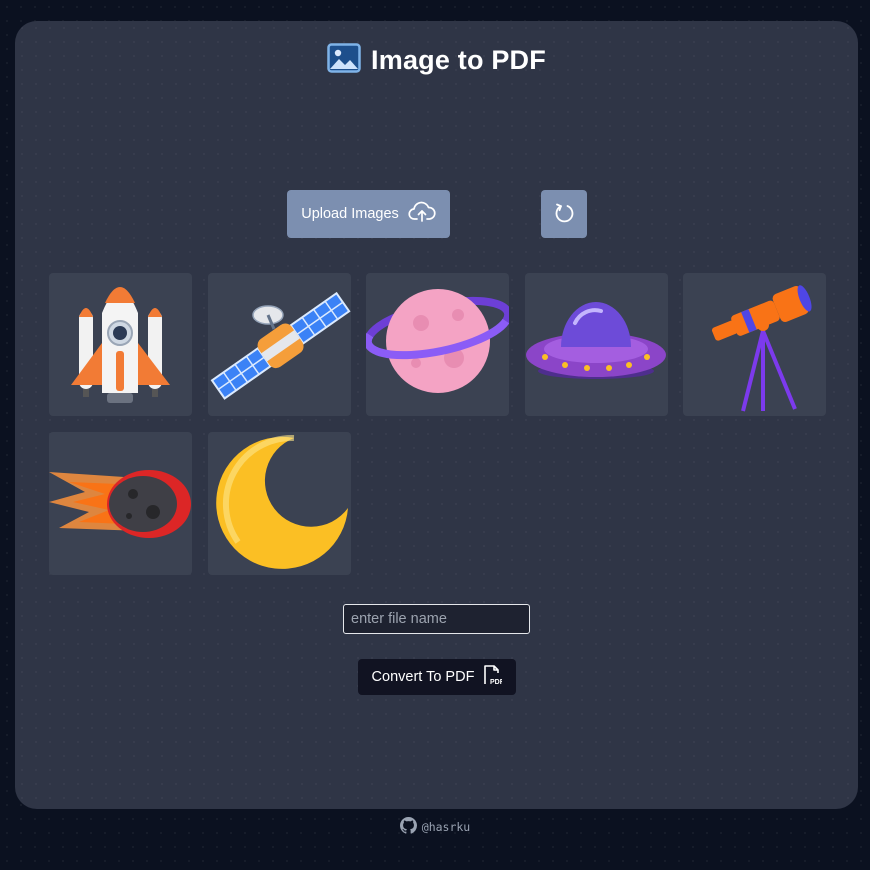 The image size is (870, 870). I want to click on pdf-file-icon: PDF, so click(493, 677).